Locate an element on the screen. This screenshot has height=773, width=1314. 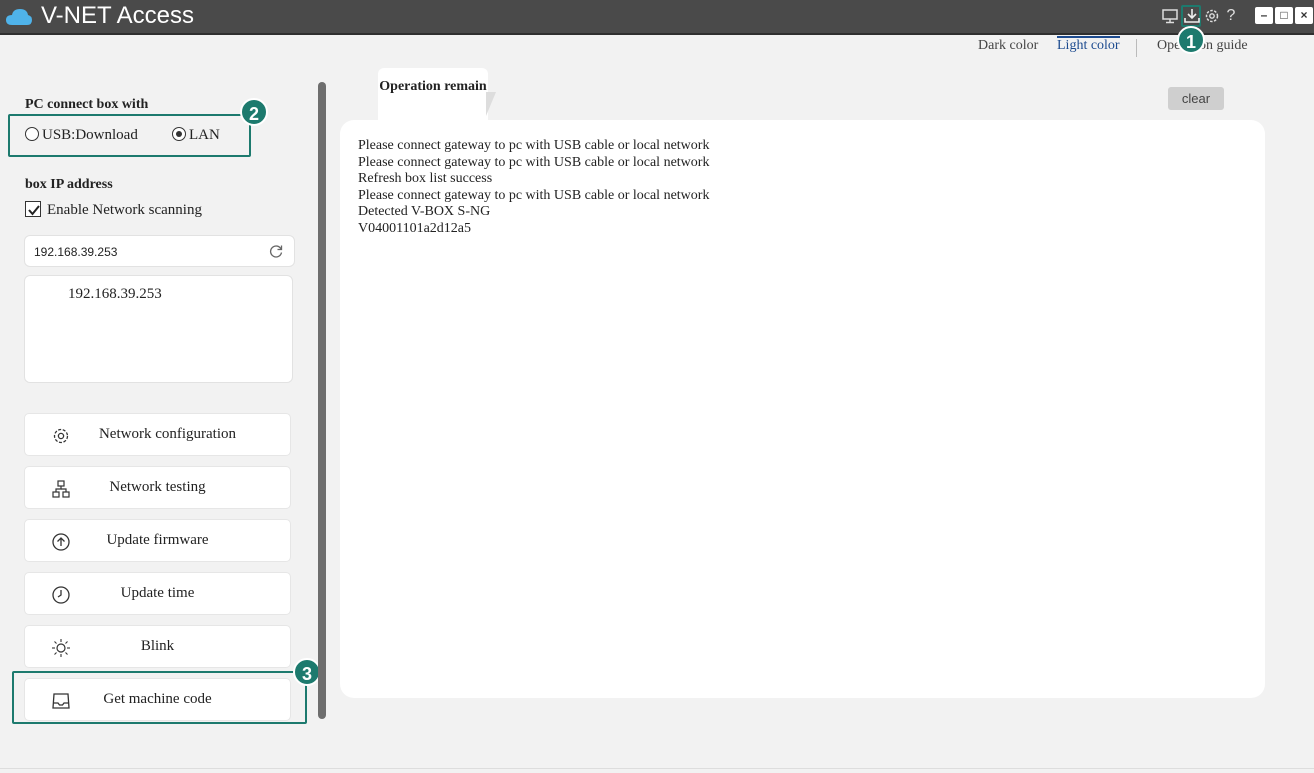
connection-label: PC connect box with is located at coordinates (87, 104).